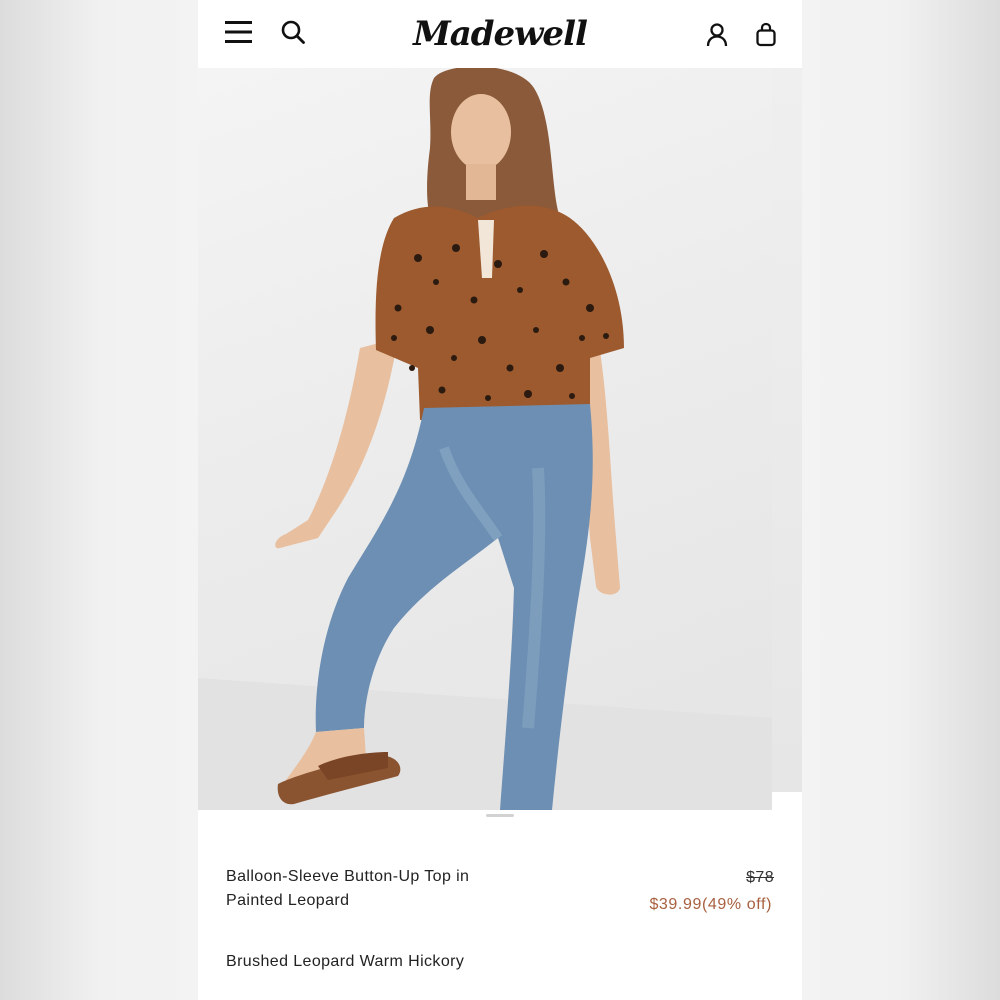 The image size is (1000, 1000). Describe the element at coordinates (345, 961) in the screenshot. I see `color-name: Brushed Leopard Warm Hickory` at that location.